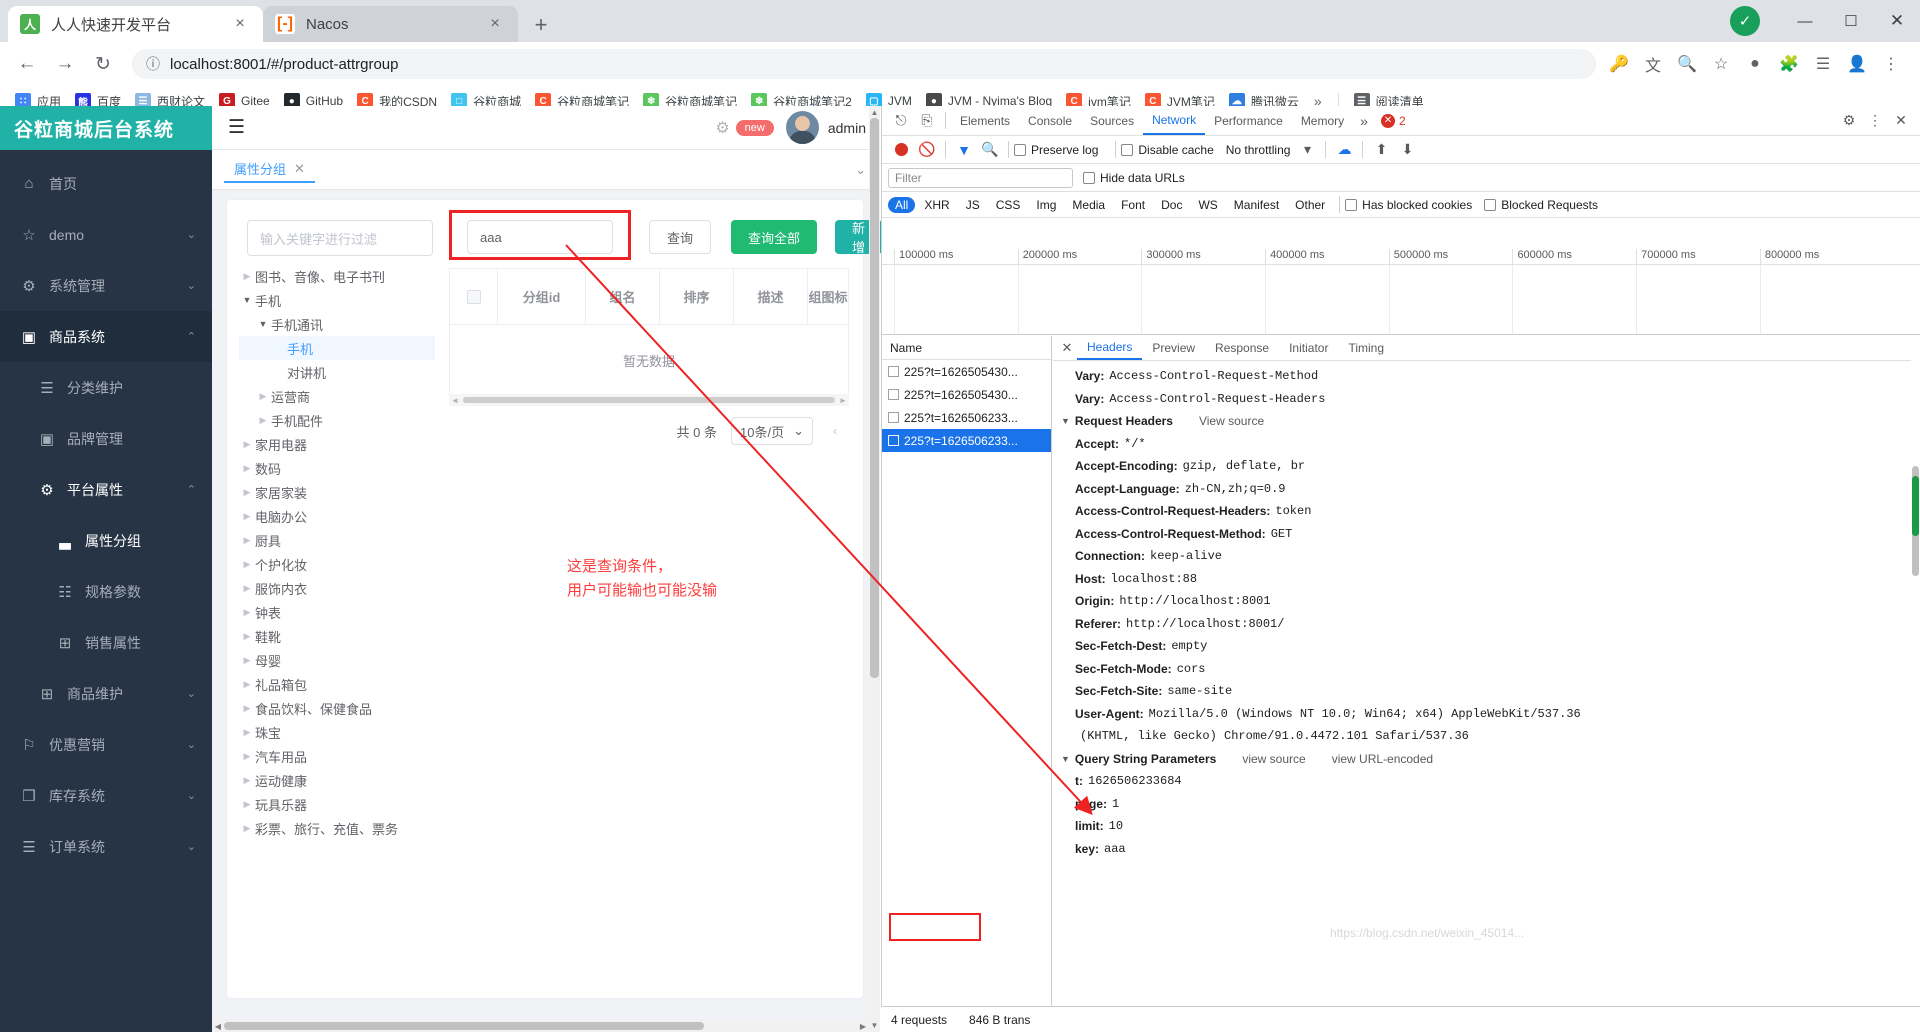  Describe the element at coordinates (1851, 21) in the screenshot. I see `maximize-button: ☐` at that location.